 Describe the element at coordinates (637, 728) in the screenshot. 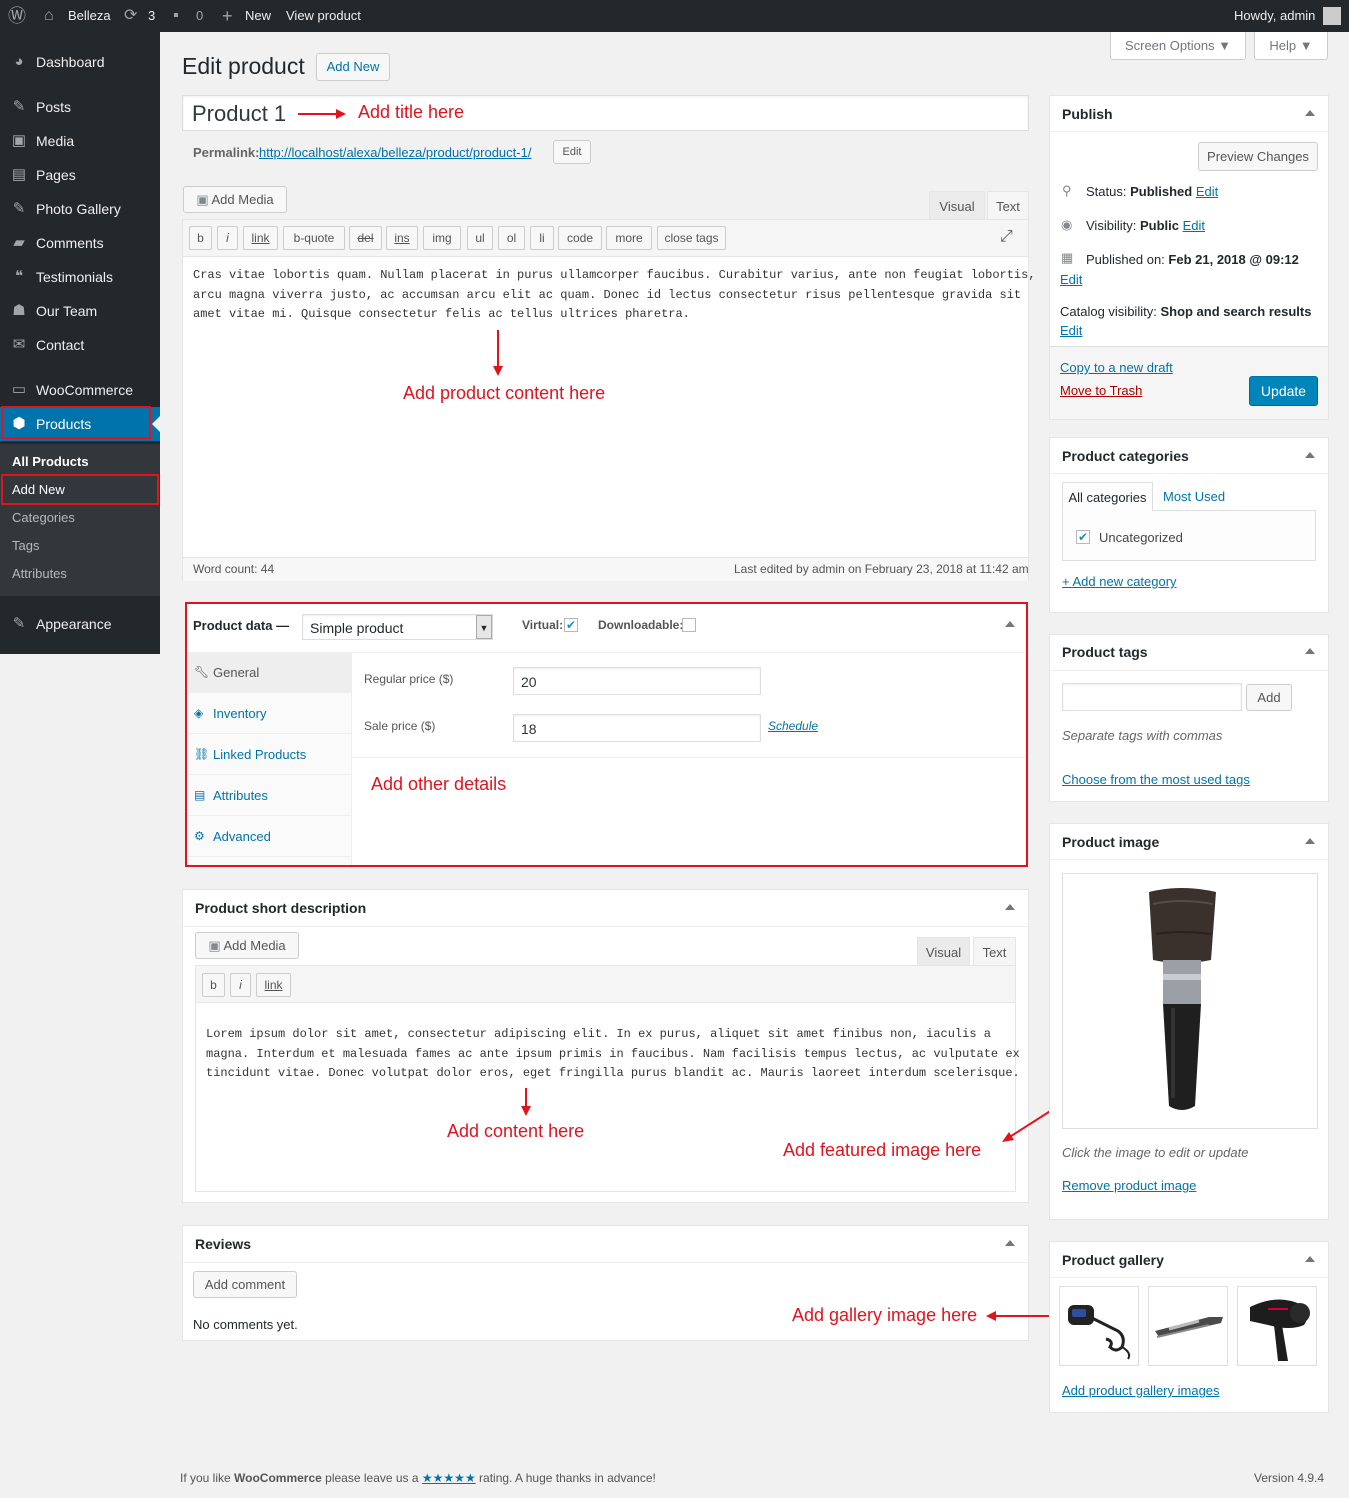

I see `sale-price-input: 18` at that location.